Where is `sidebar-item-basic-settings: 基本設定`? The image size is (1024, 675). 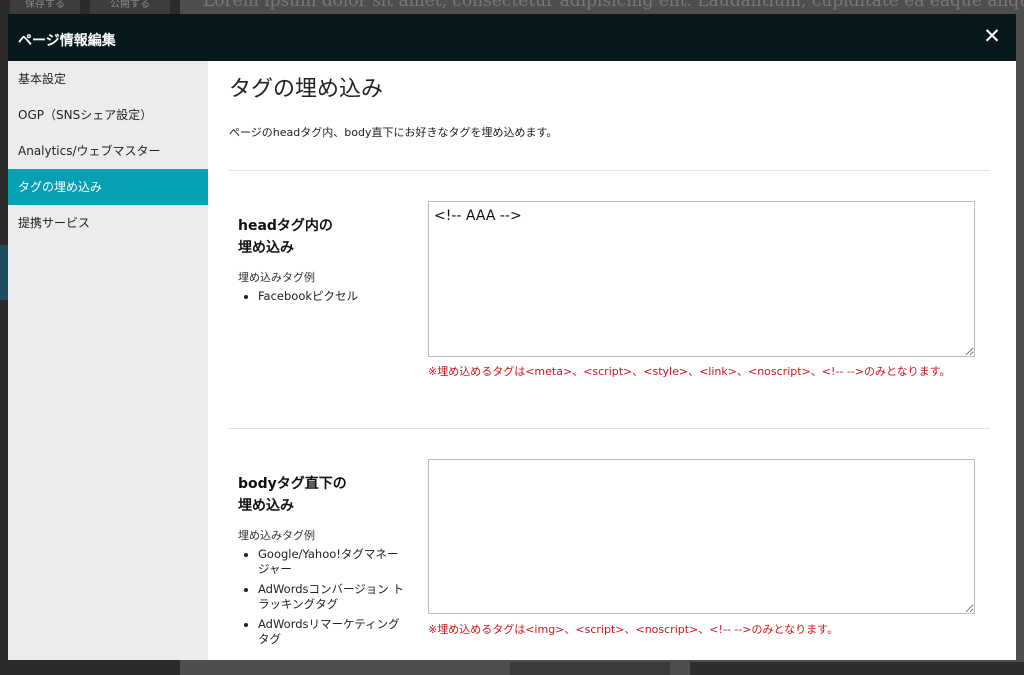 sidebar-item-basic-settings: 基本設定 is located at coordinates (108, 79).